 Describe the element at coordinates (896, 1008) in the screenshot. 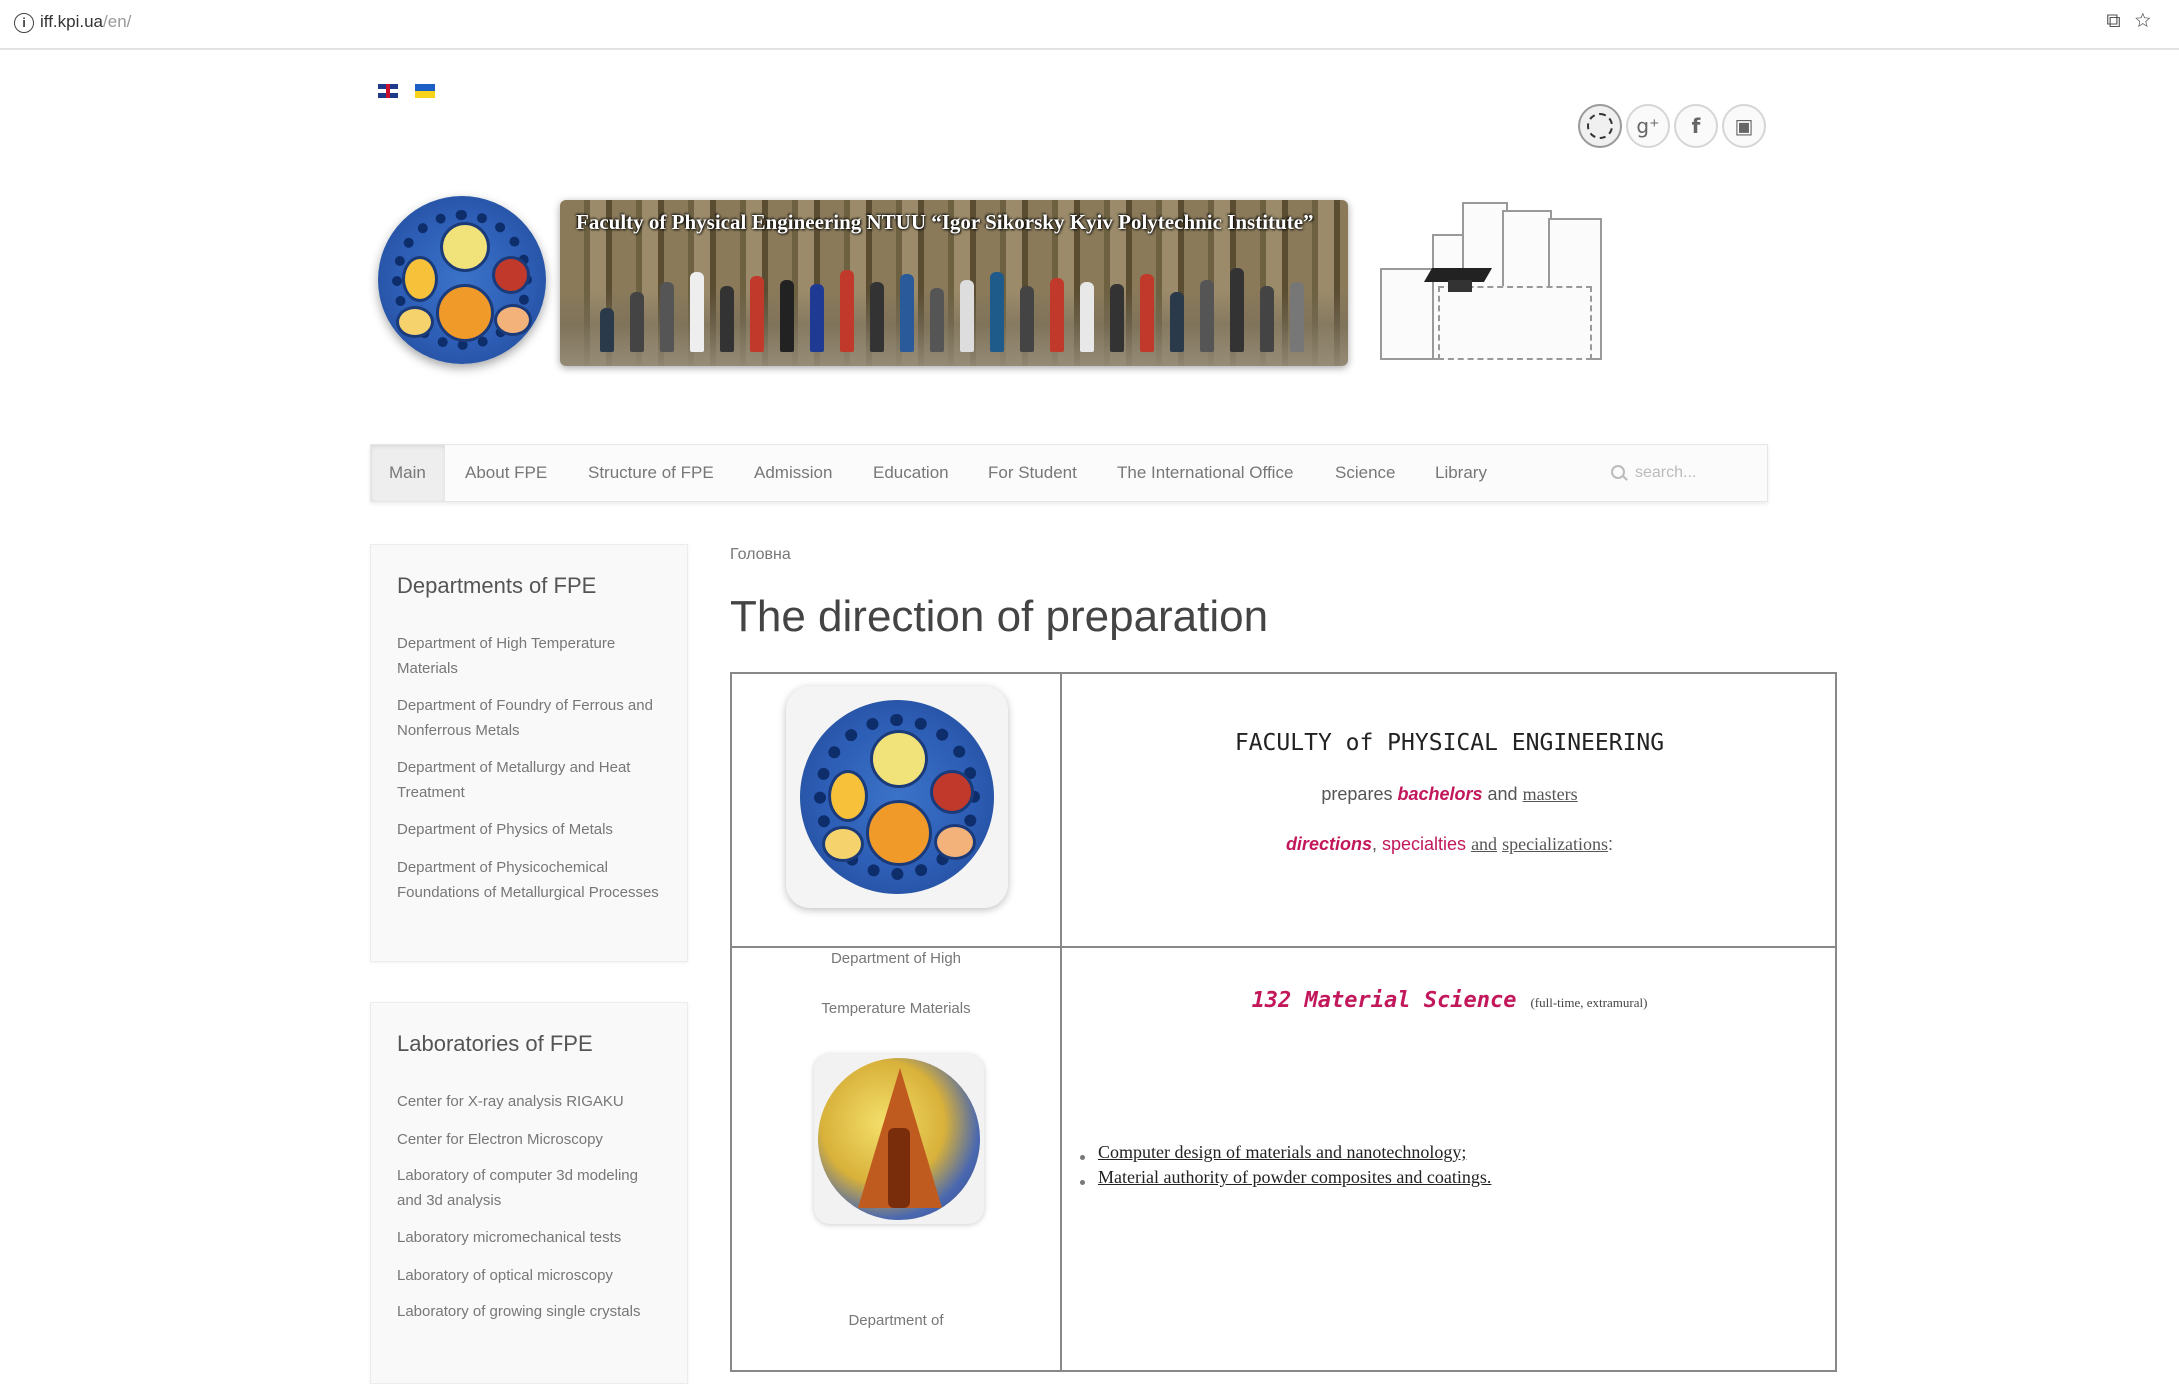

I see `dept-high-temperature-label-2: Temperature Materials` at that location.